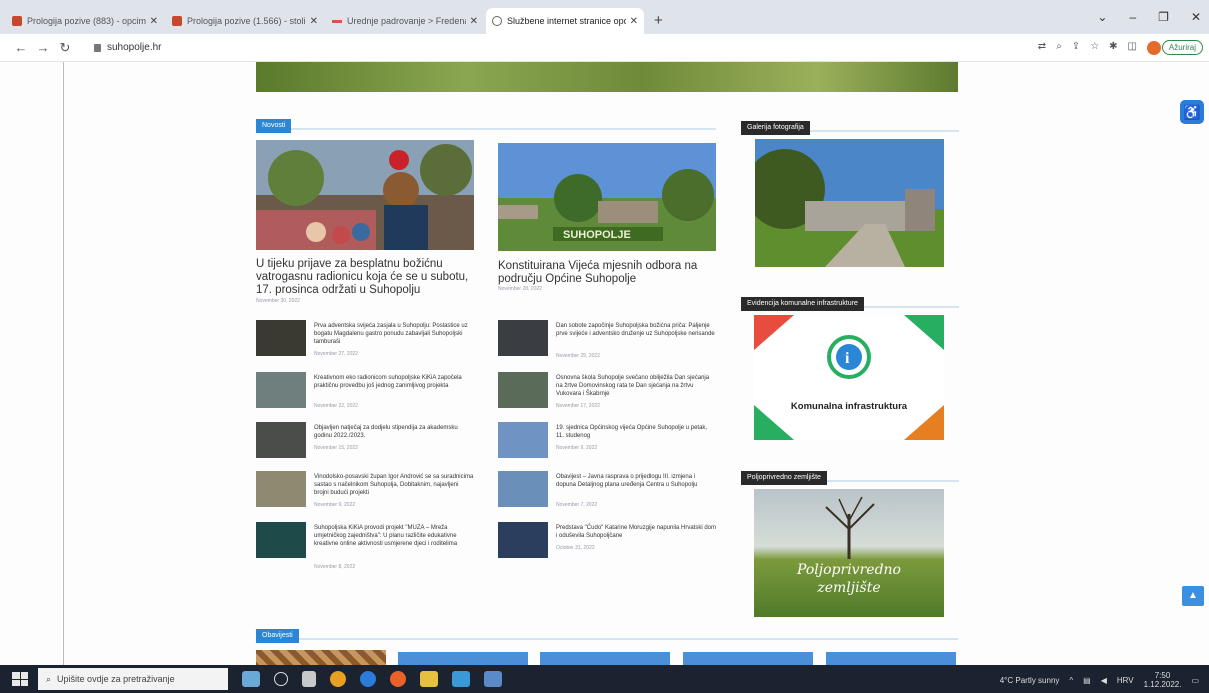  What do you see at coordinates (274, 126) in the screenshot?
I see `news-tag: Novosti` at bounding box center [274, 126].